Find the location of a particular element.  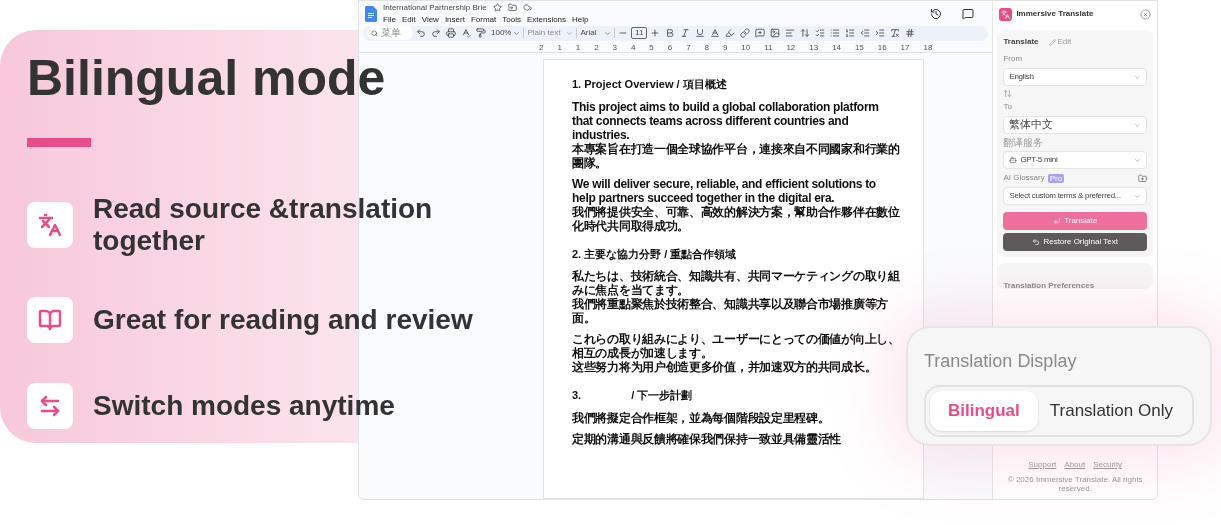

menu-item: Extensions is located at coordinates (546, 19).